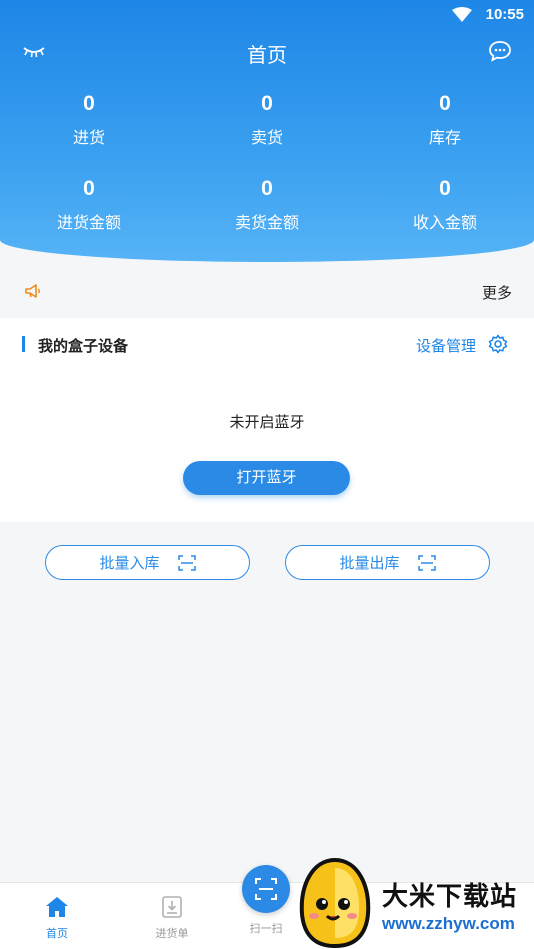 The image size is (534, 949). I want to click on home-icon, so click(57, 907).